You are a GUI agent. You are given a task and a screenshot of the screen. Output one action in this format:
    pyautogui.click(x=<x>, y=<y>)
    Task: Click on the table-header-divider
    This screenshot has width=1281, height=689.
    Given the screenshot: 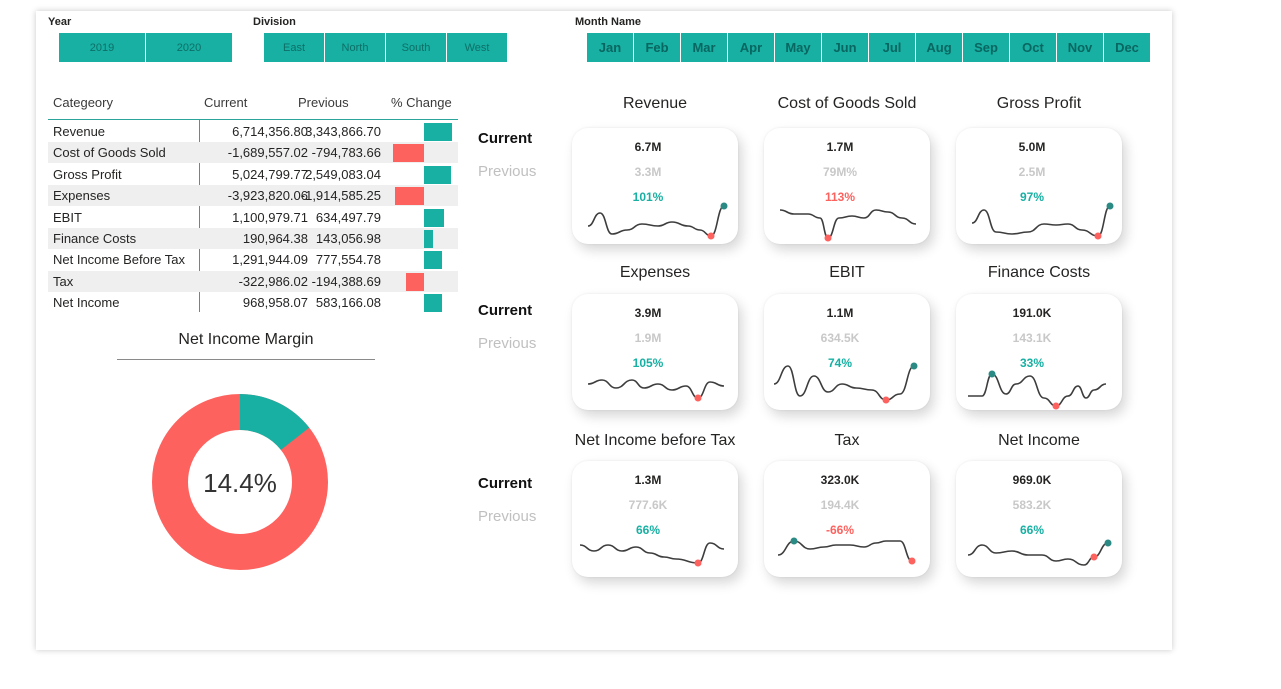 What is the action you would take?
    pyautogui.click(x=253, y=119)
    